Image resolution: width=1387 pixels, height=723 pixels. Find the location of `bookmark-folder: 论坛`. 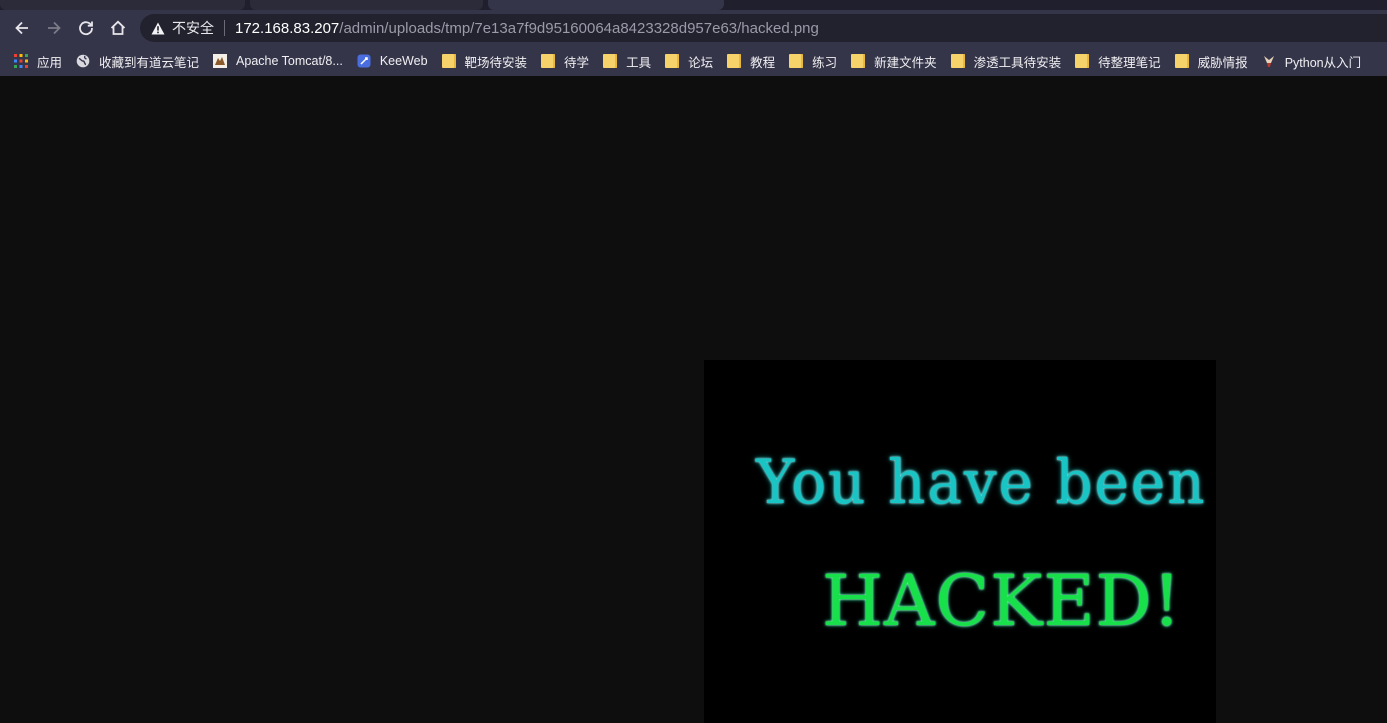

bookmark-folder: 论坛 is located at coordinates (689, 61).